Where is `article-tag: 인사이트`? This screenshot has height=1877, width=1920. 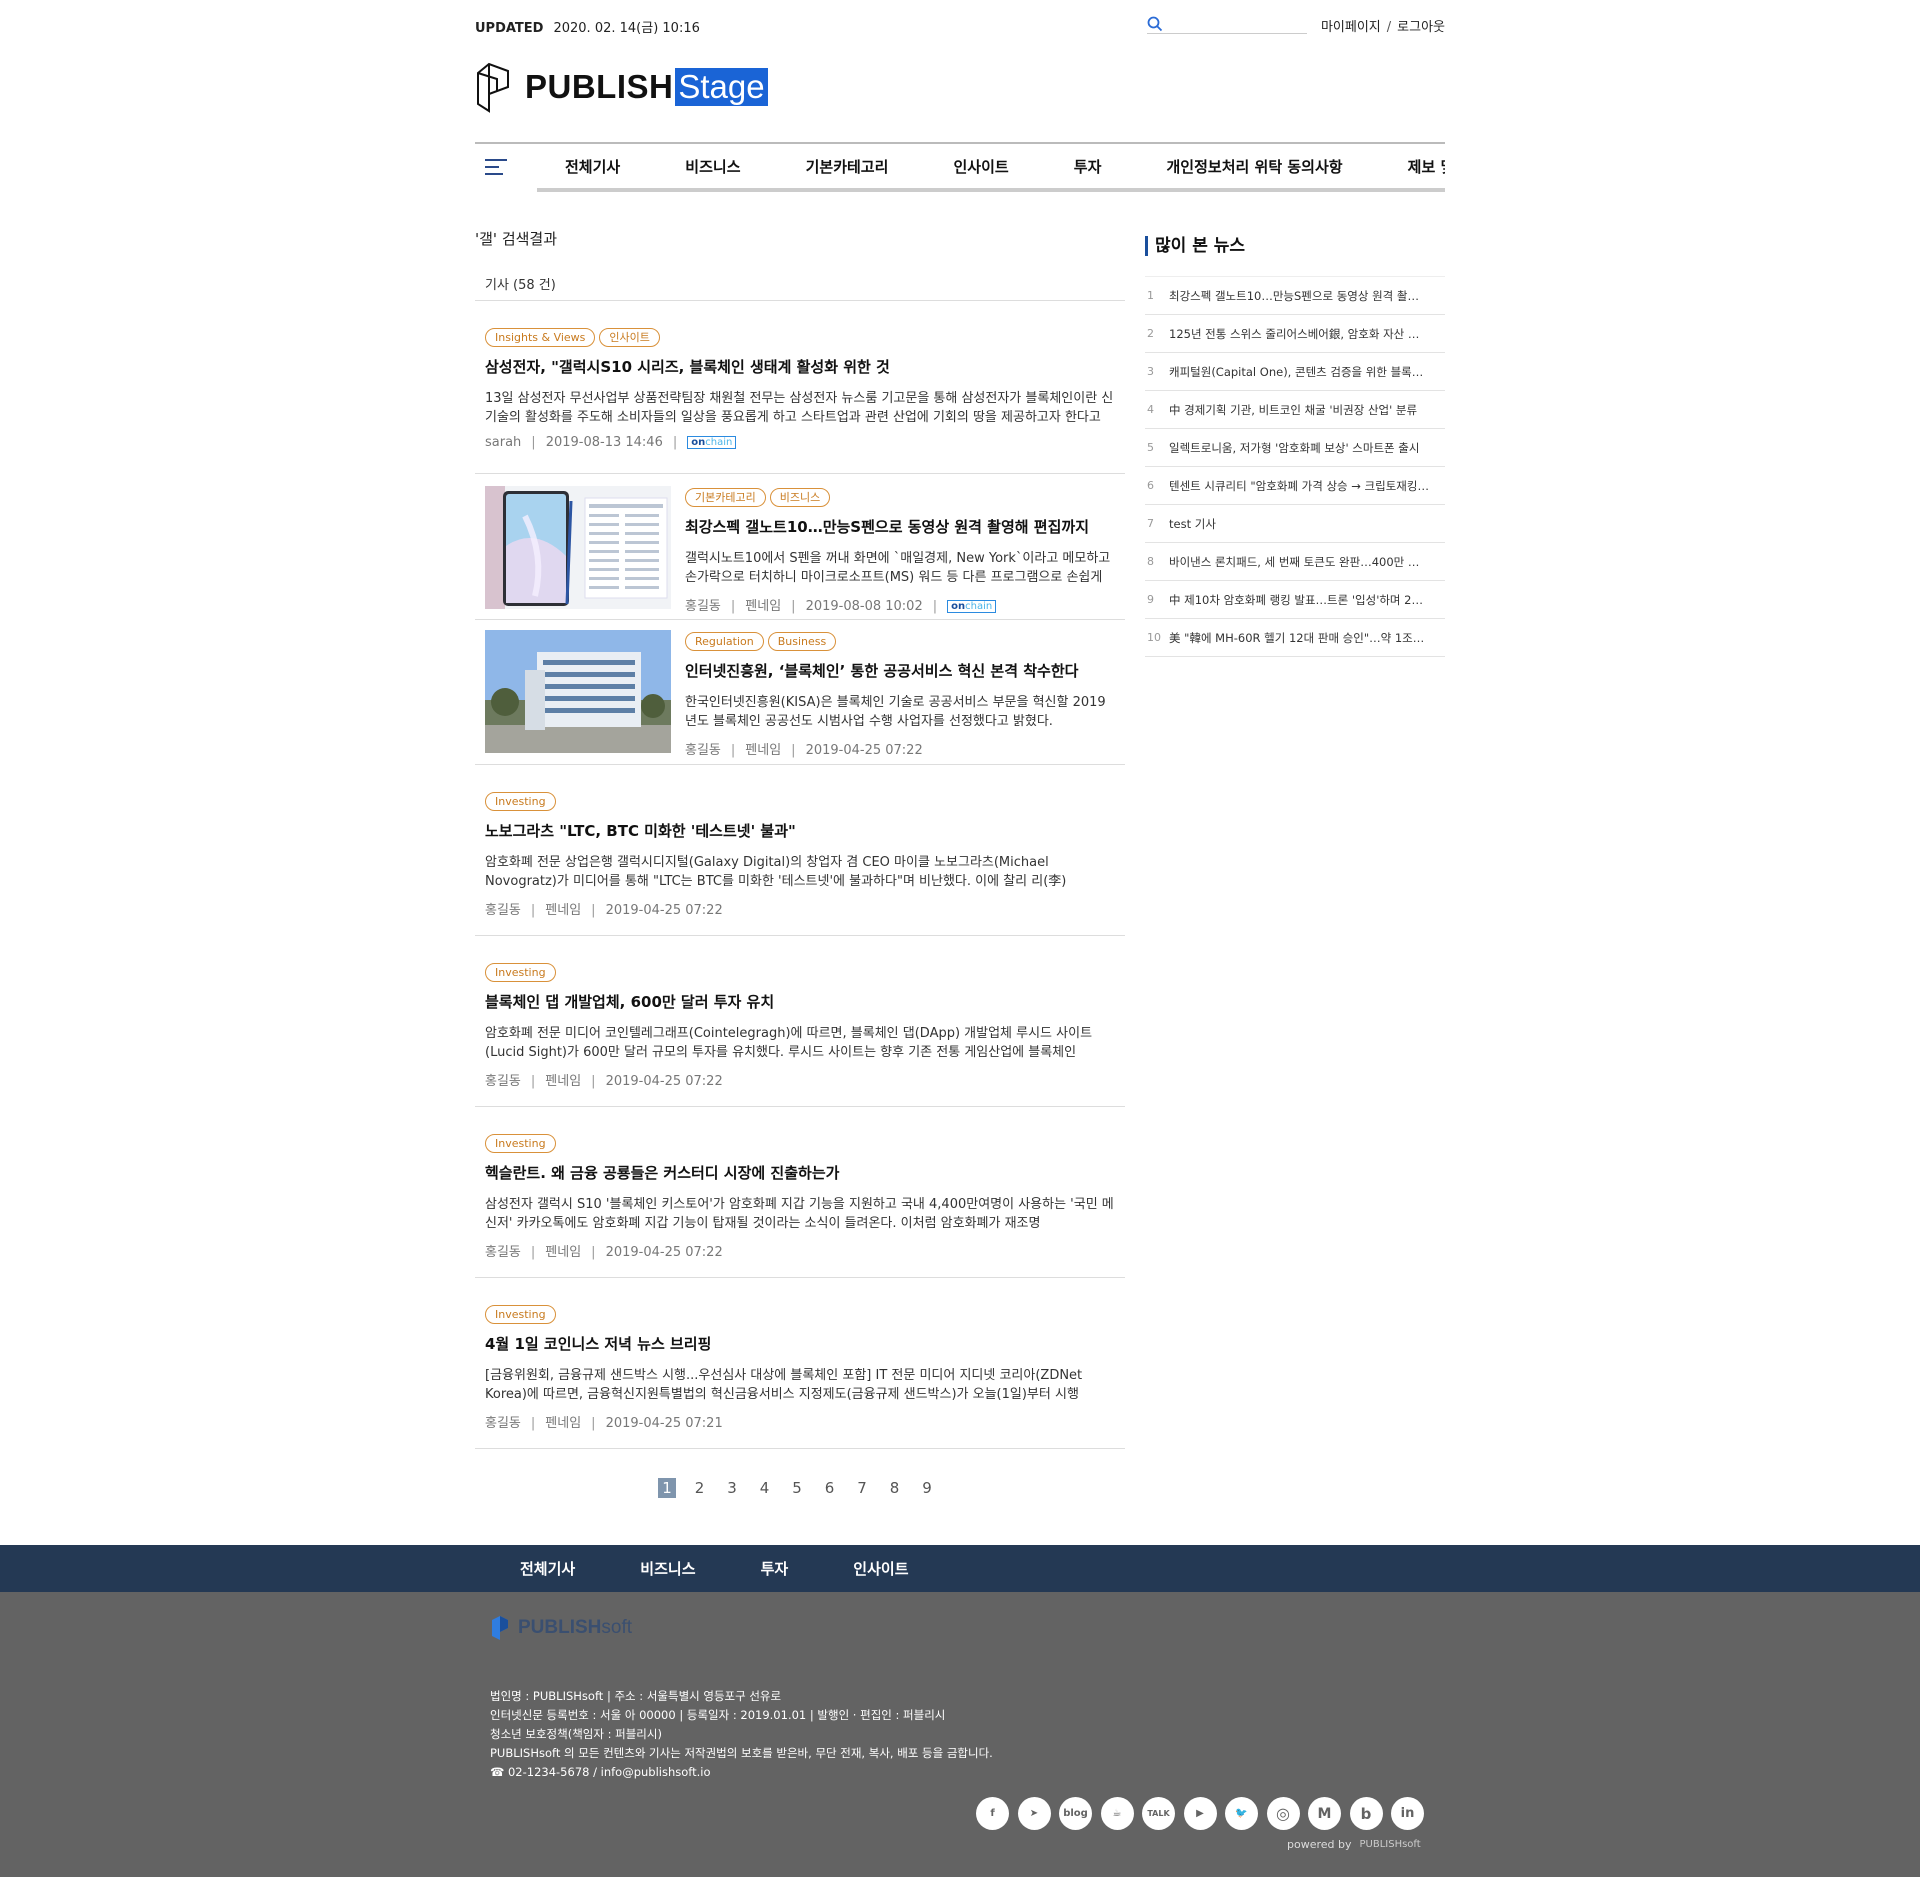
article-tag: 인사이트 is located at coordinates (629, 337).